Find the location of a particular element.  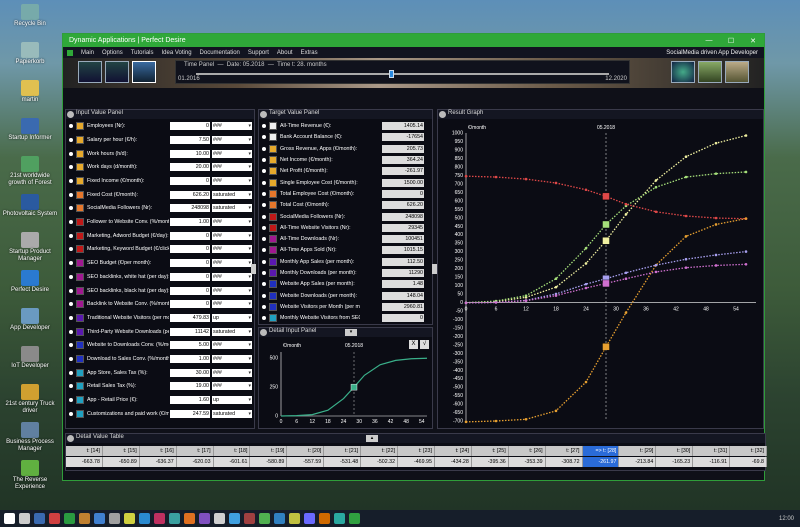

input-value-field: 1.60 is located at coordinates (190, 400).